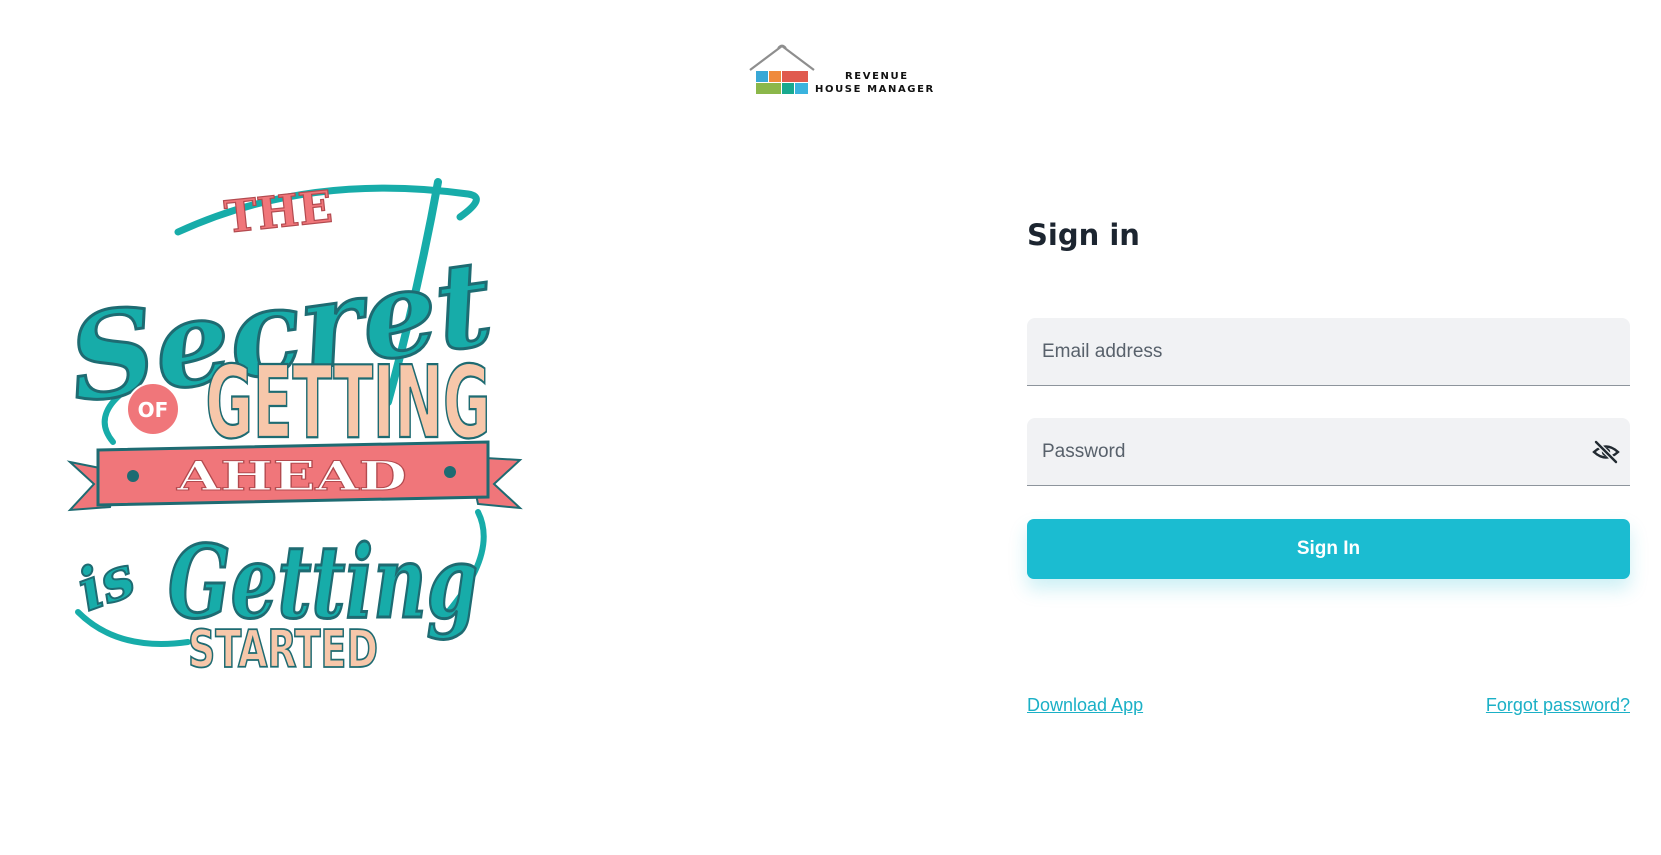 The height and width of the screenshot is (855, 1661). Describe the element at coordinates (153, 410) in the screenshot. I see `art-word-of: OF` at that location.